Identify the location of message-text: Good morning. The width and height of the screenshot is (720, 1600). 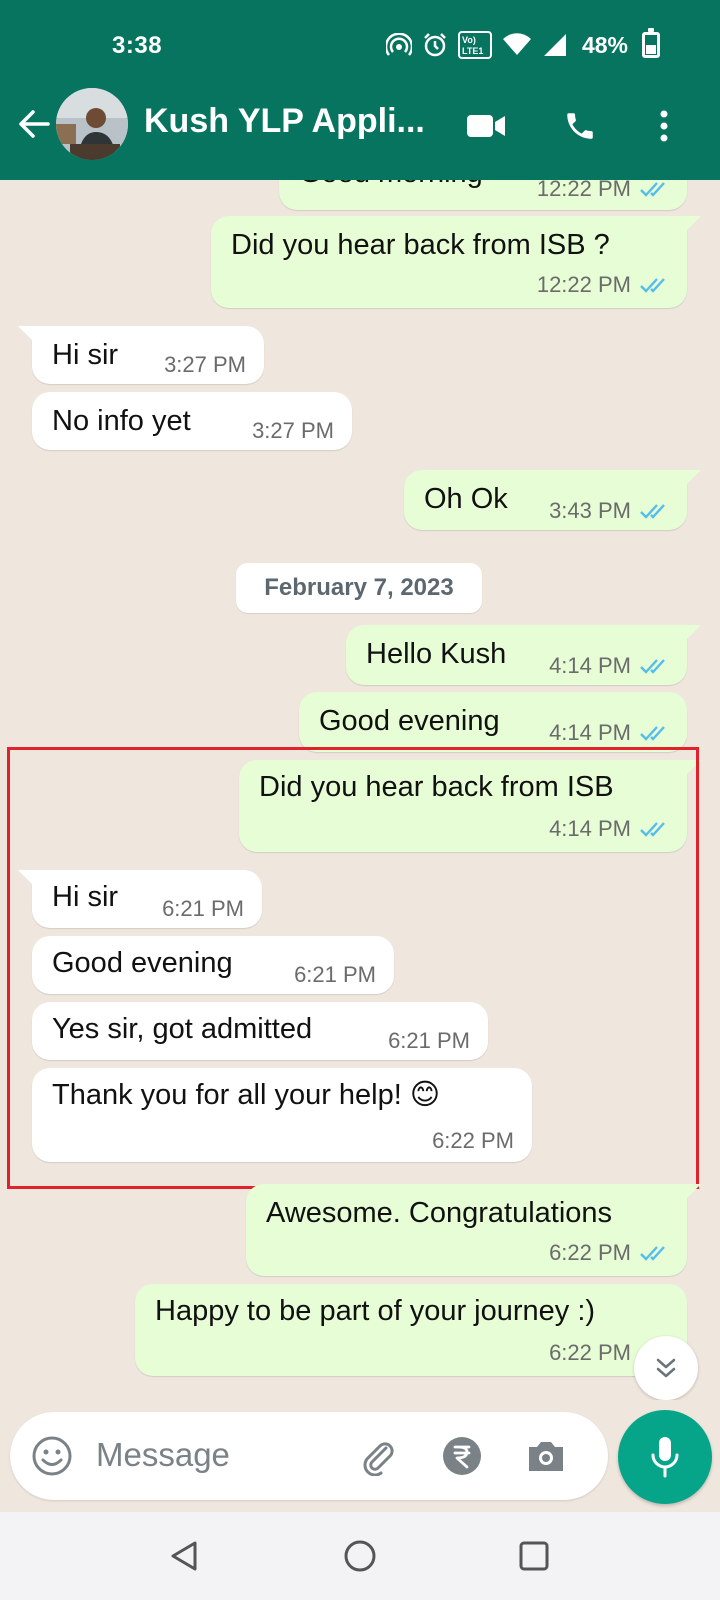
(391, 185).